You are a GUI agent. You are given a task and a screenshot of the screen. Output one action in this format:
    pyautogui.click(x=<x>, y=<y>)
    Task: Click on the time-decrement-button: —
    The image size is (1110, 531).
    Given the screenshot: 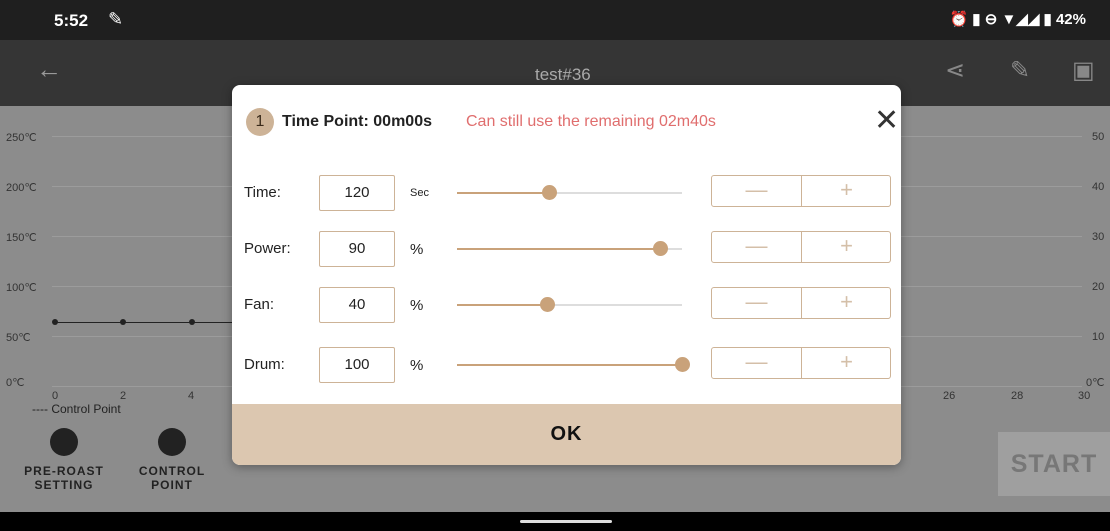 What is the action you would take?
    pyautogui.click(x=757, y=191)
    